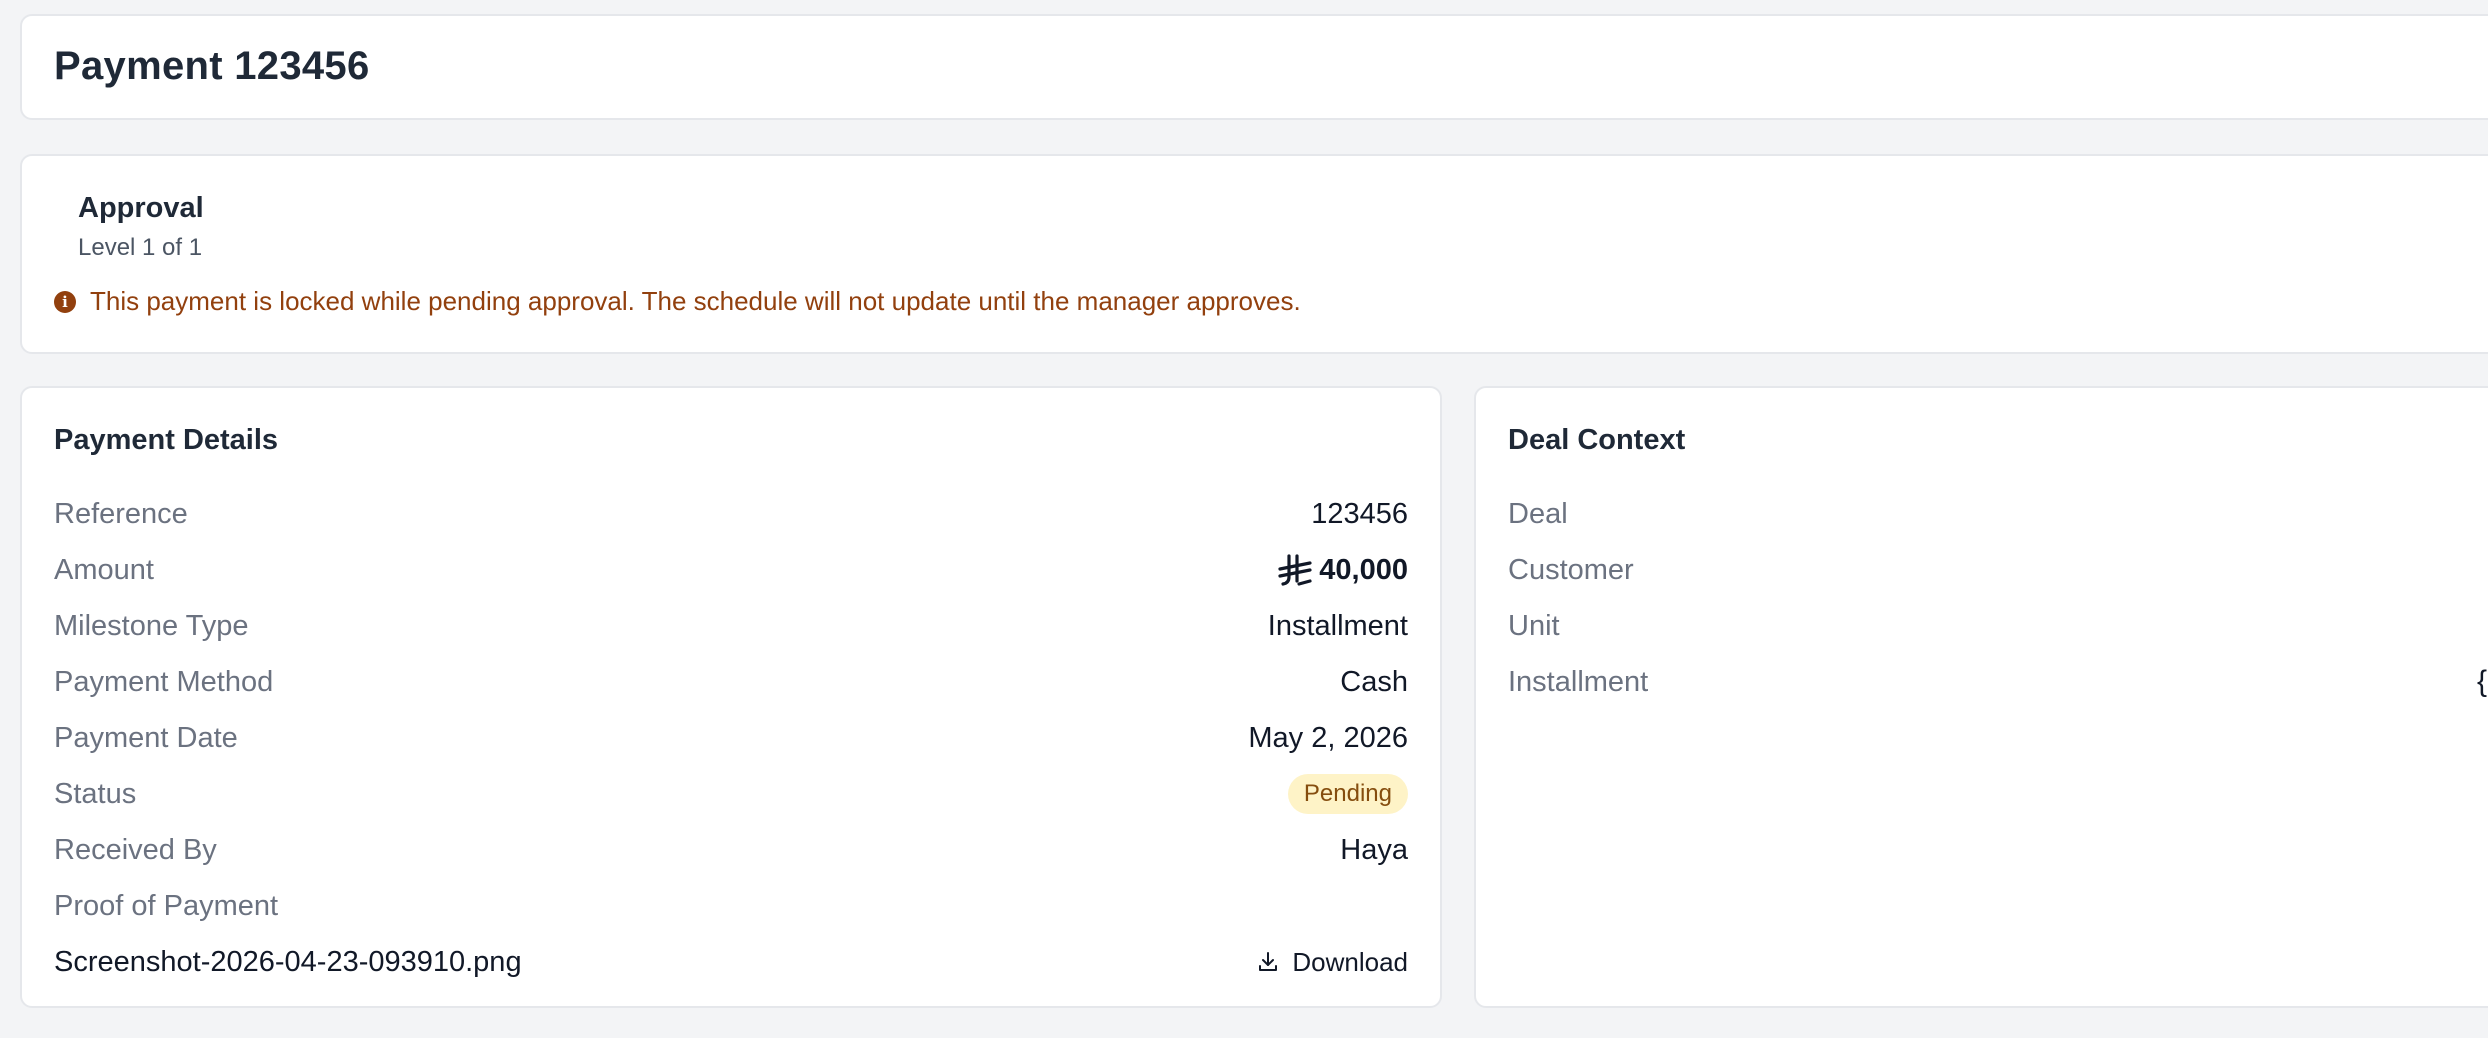  Describe the element at coordinates (65, 301) in the screenshot. I see `info-icon: i` at that location.